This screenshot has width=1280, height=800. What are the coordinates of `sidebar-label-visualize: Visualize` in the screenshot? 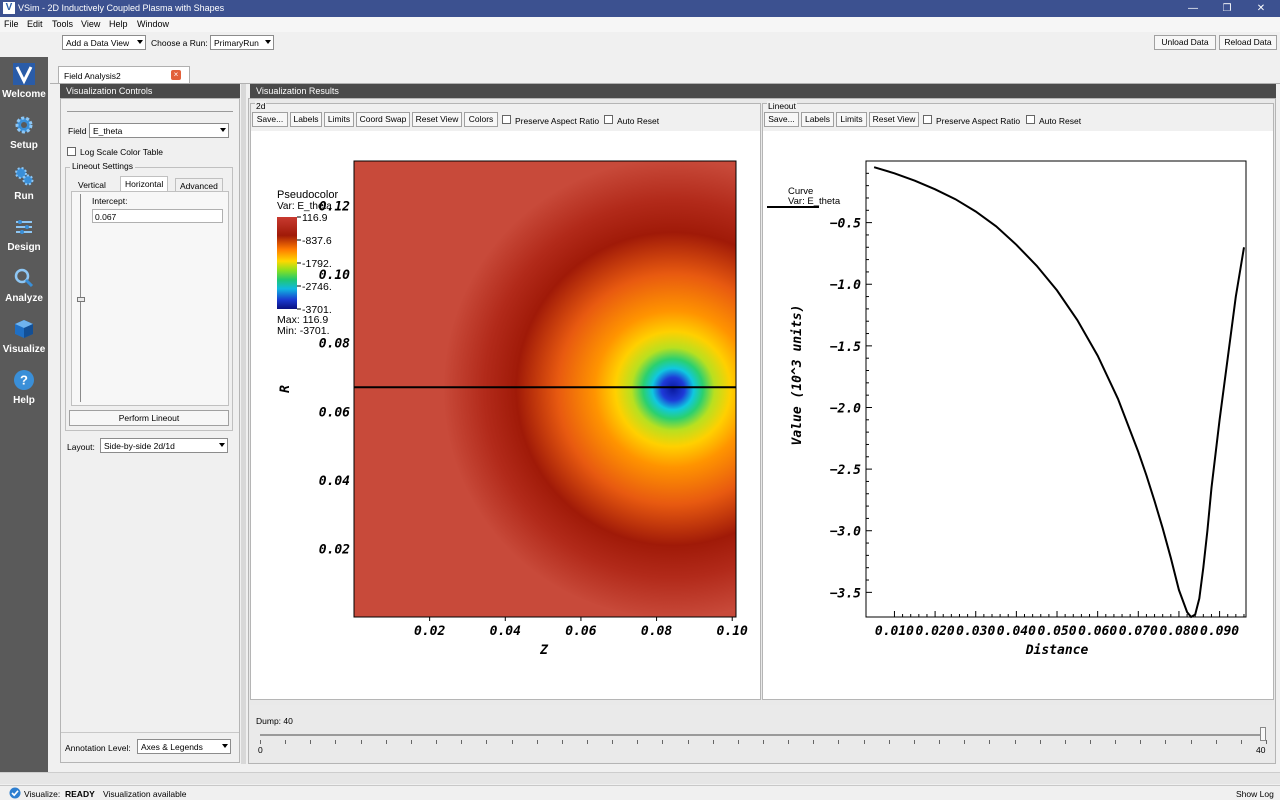 It's located at (24, 349).